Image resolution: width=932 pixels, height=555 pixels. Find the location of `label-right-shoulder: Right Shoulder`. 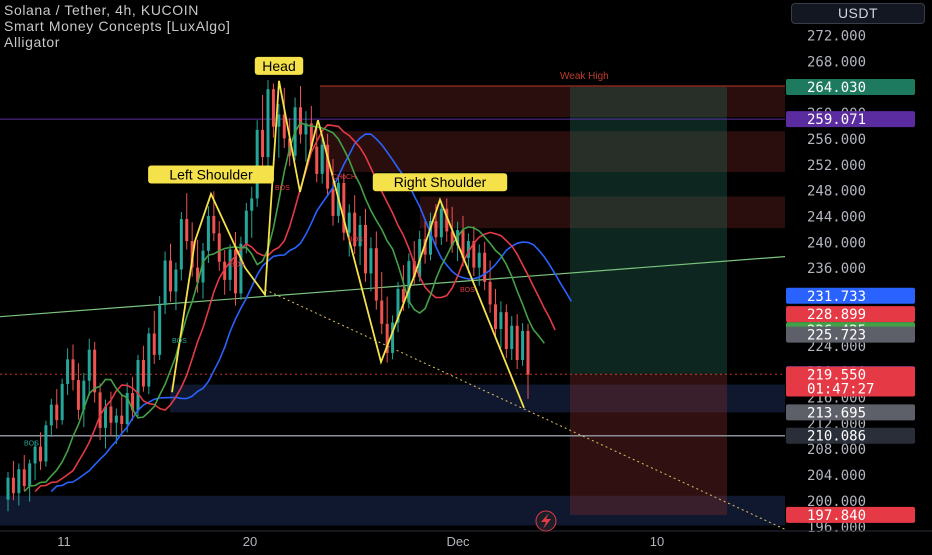

label-right-shoulder: Right Shoulder is located at coordinates (440, 182).